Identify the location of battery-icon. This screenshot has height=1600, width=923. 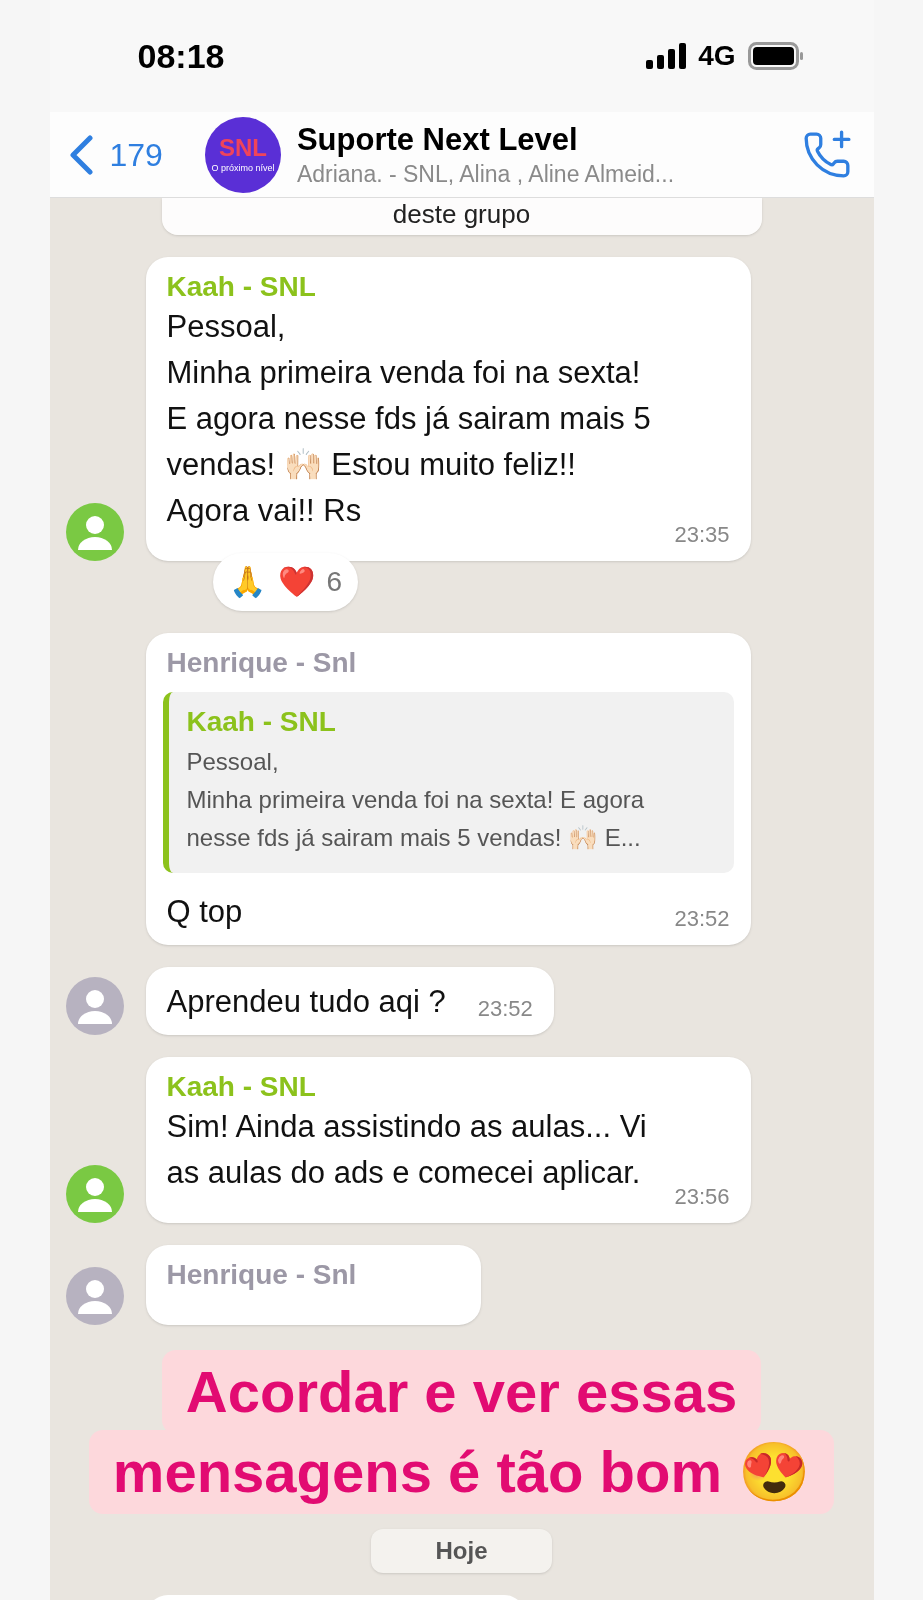
(775, 56).